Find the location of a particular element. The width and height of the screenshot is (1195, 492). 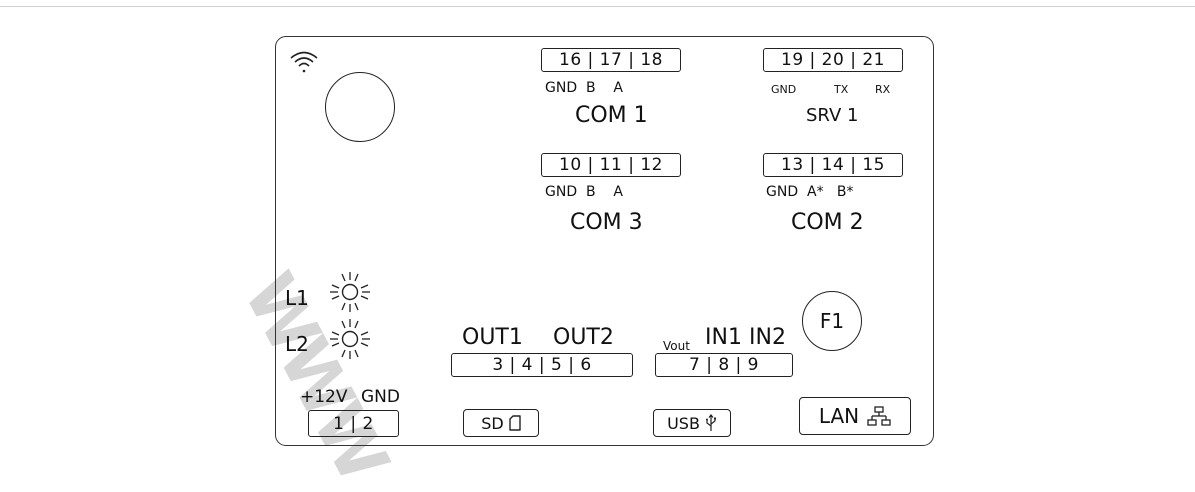

outputs-pin-numbers: 3 | 4 | 5 | 6 is located at coordinates (542, 365).